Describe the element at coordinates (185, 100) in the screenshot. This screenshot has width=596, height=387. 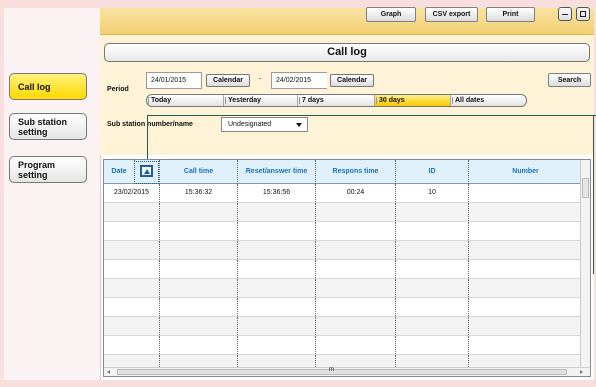
I see `range-today: Today` at that location.